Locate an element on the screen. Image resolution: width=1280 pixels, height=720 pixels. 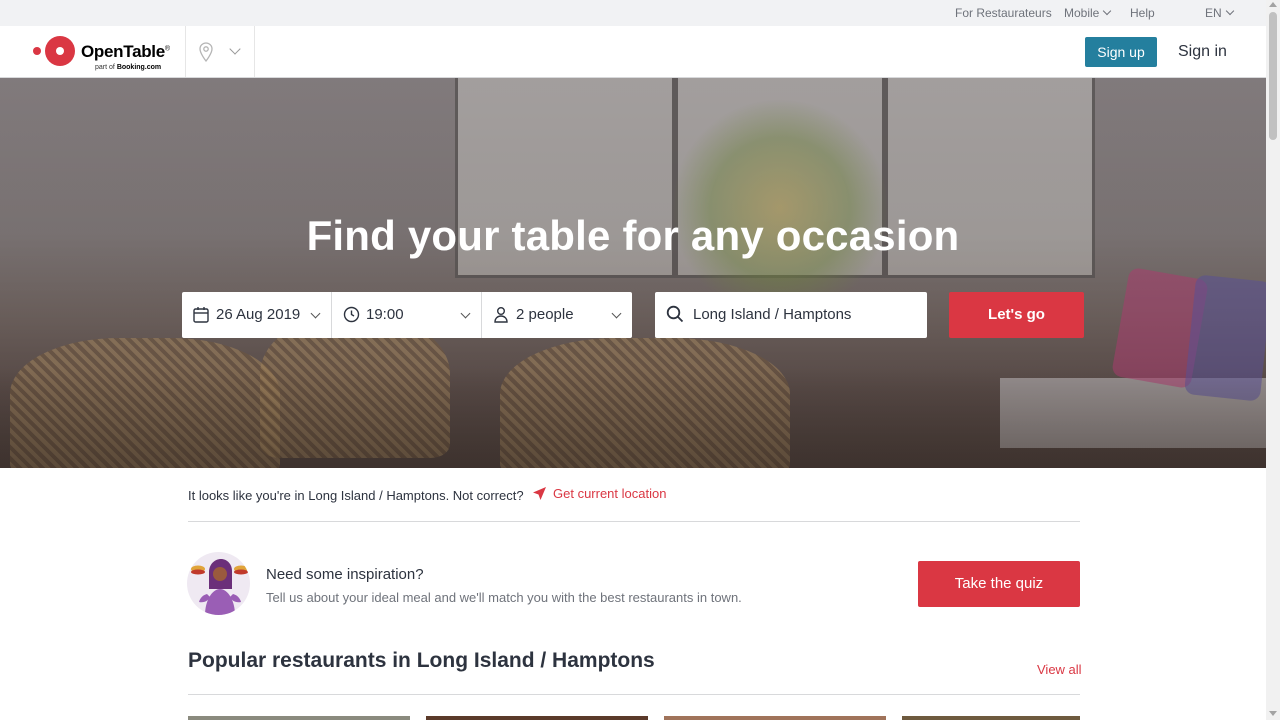
date-value: 26 Aug 2019 is located at coordinates (258, 314).